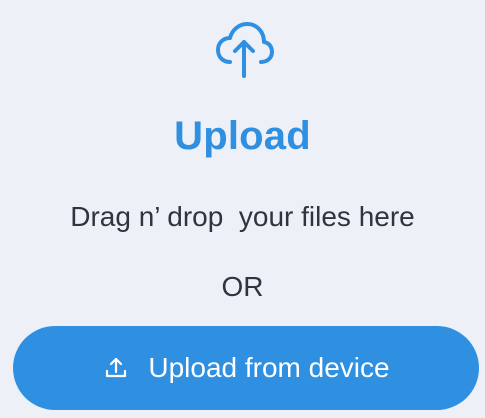 The width and height of the screenshot is (485, 418). I want to click on upload-title: Upload, so click(242, 136).